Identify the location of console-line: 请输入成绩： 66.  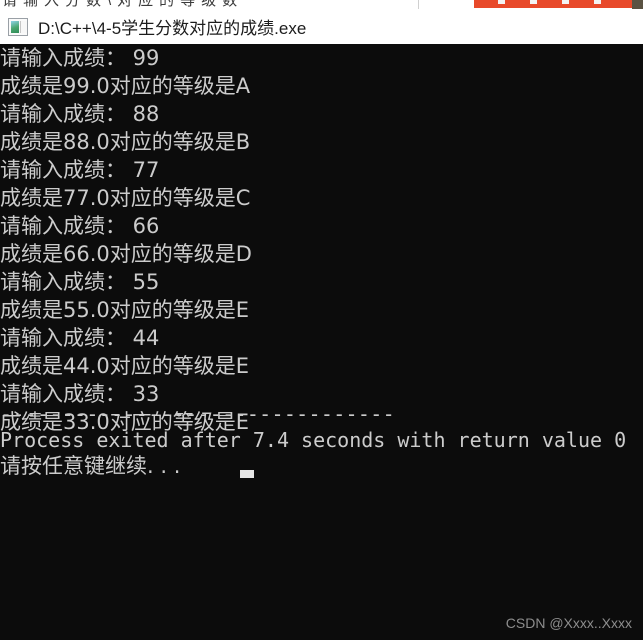
(80, 226).